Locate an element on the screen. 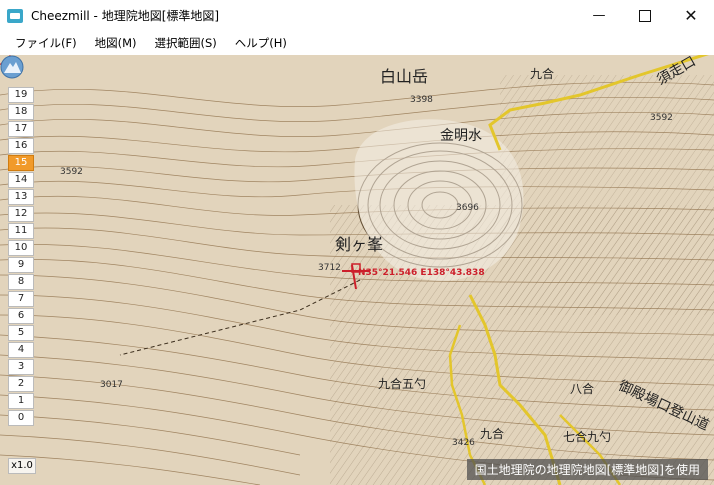  coordinate-readout: N35°21.546 E138°43.838 is located at coordinates (421, 273).